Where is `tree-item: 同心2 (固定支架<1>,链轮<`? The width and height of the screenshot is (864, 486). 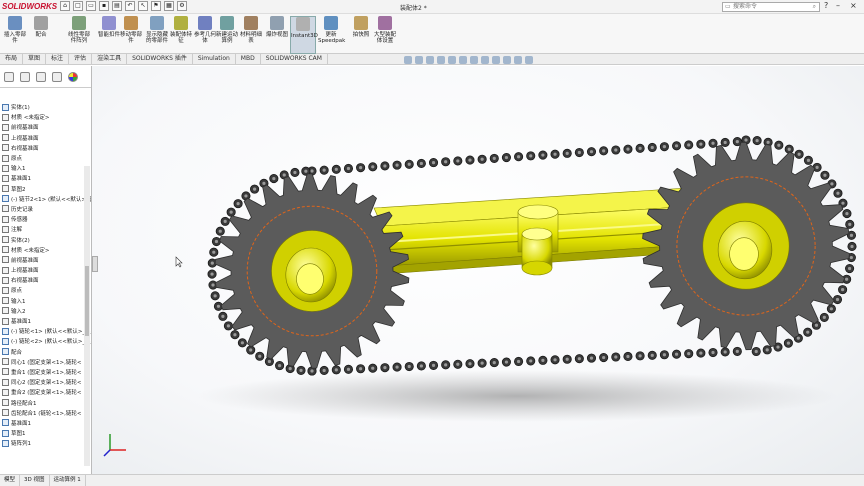 tree-item: 同心2 (固定支架<1>,链轮< is located at coordinates (45, 382).